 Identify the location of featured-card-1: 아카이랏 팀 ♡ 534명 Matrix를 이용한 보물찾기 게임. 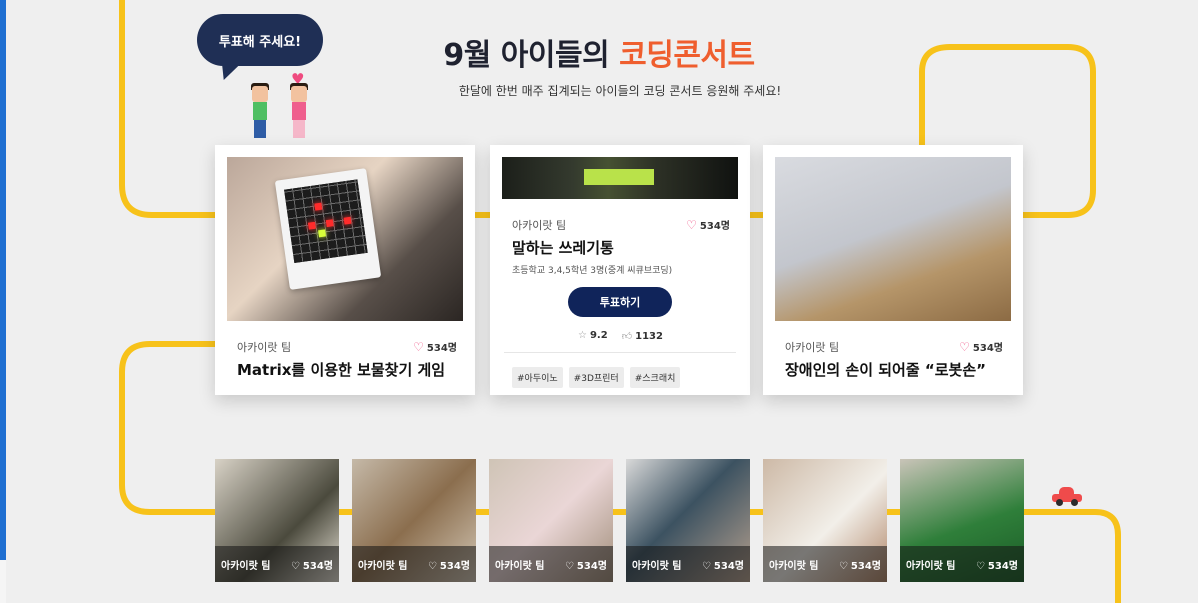
(345, 270).